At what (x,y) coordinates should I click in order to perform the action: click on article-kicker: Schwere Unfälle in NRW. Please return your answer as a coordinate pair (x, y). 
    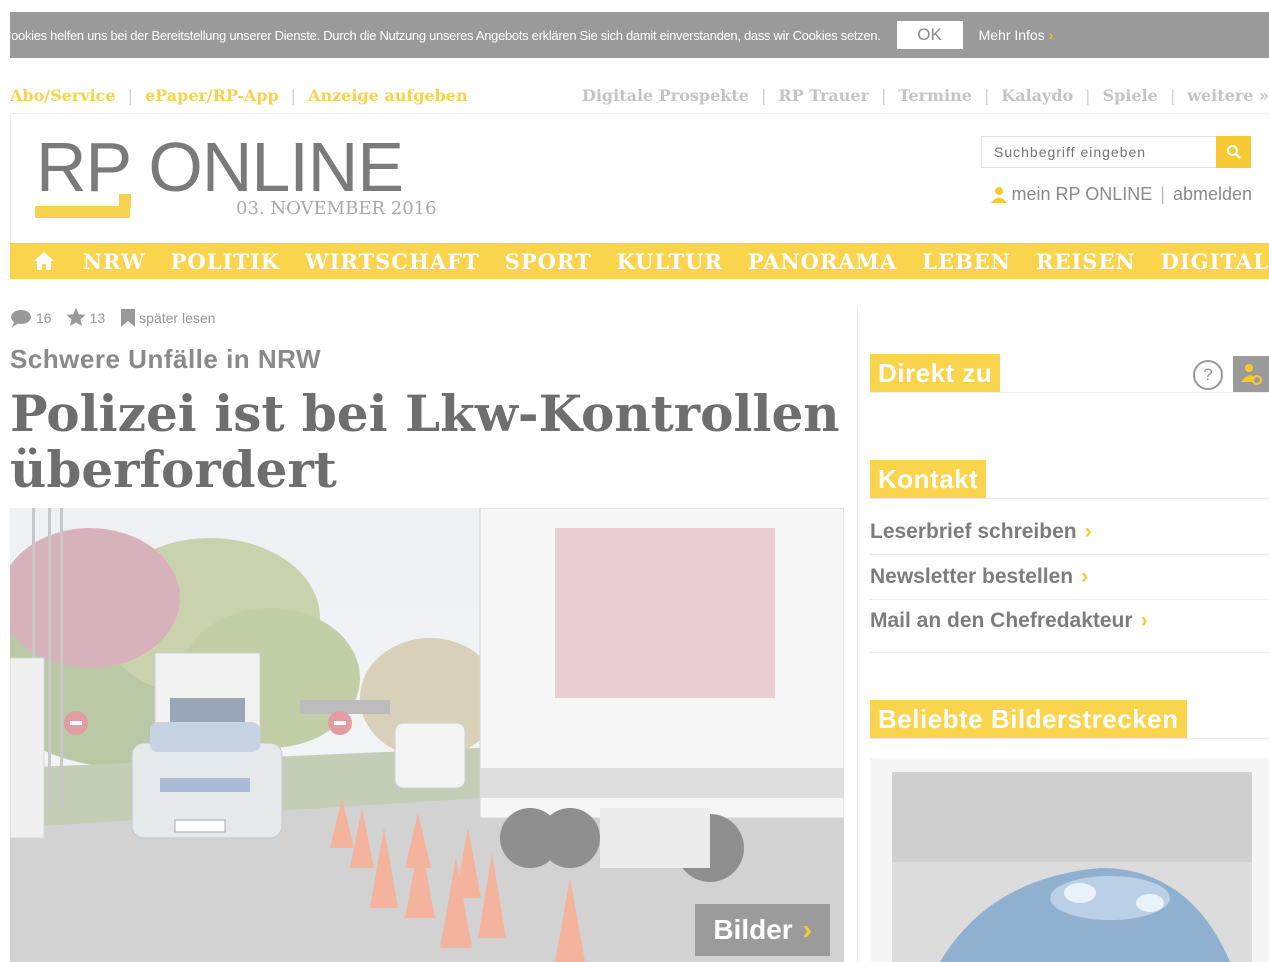
    Looking at the image, I should click on (166, 359).